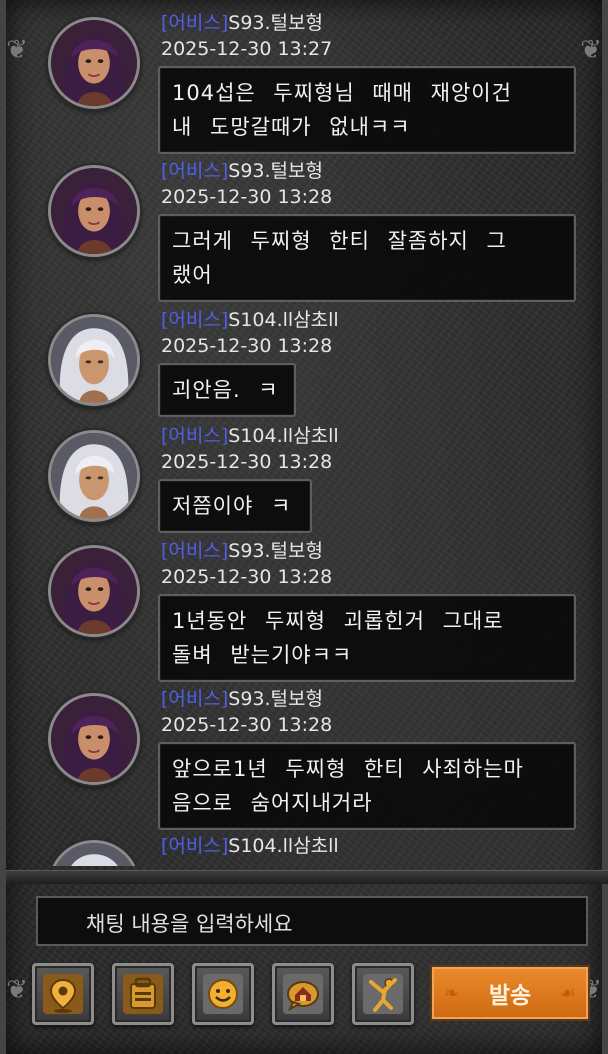 Image resolution: width=608 pixels, height=1054 pixels. I want to click on message-bubble: 괴안음. ㅋ, so click(227, 390).